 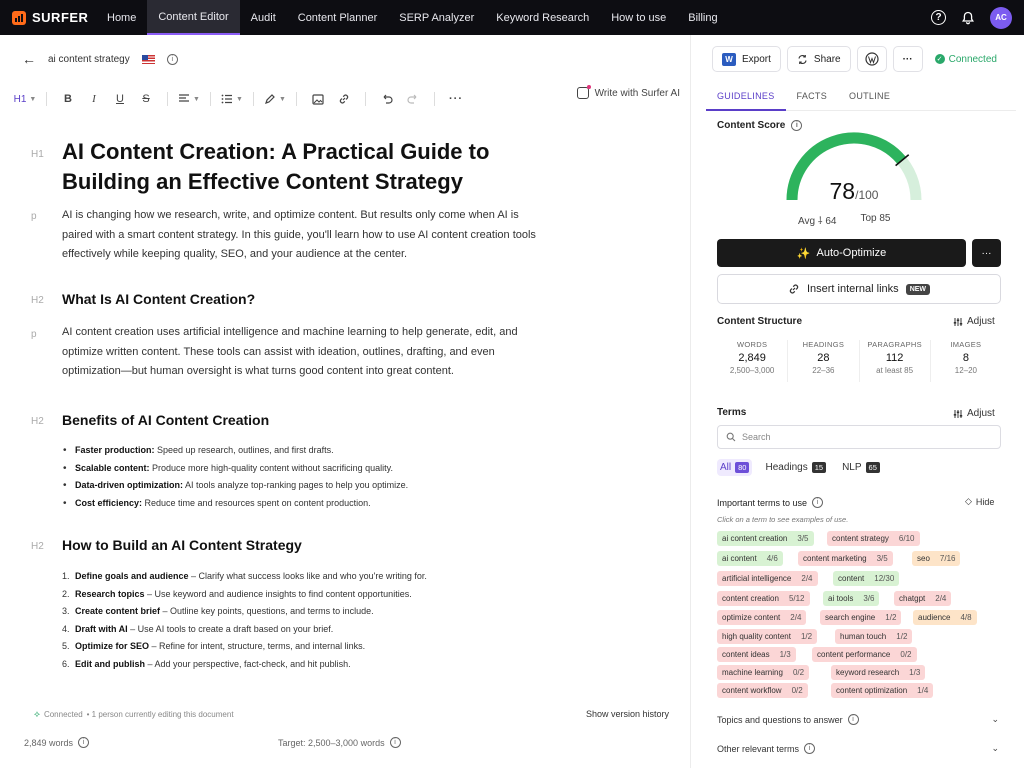 What do you see at coordinates (974, 413) in the screenshot?
I see `terms-adjust-button: Adjust` at bounding box center [974, 413].